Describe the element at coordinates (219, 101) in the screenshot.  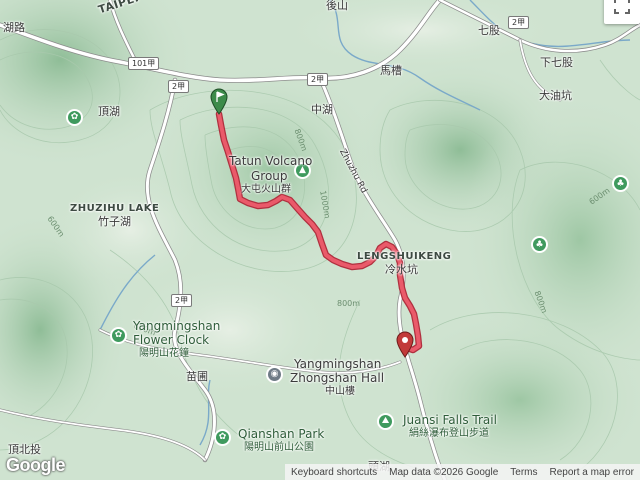
I see `start-flag-icon` at that location.